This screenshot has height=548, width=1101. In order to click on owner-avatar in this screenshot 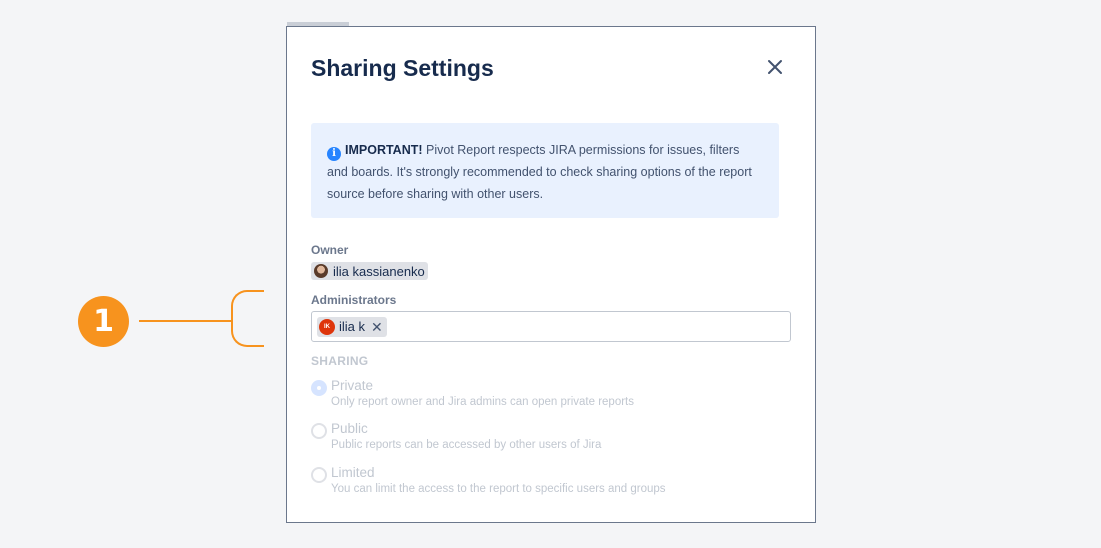, I will do `click(321, 271)`.